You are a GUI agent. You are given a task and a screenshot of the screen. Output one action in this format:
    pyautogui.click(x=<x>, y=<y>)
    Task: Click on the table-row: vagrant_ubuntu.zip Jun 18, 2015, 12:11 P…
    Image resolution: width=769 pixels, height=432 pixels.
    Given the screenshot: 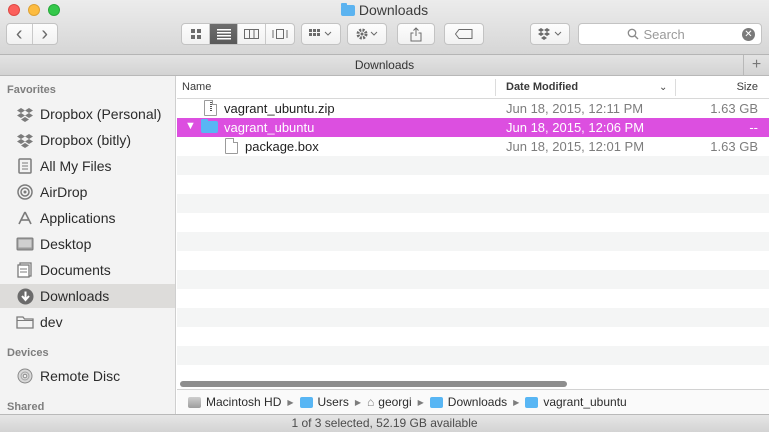 What is the action you would take?
    pyautogui.click(x=473, y=108)
    